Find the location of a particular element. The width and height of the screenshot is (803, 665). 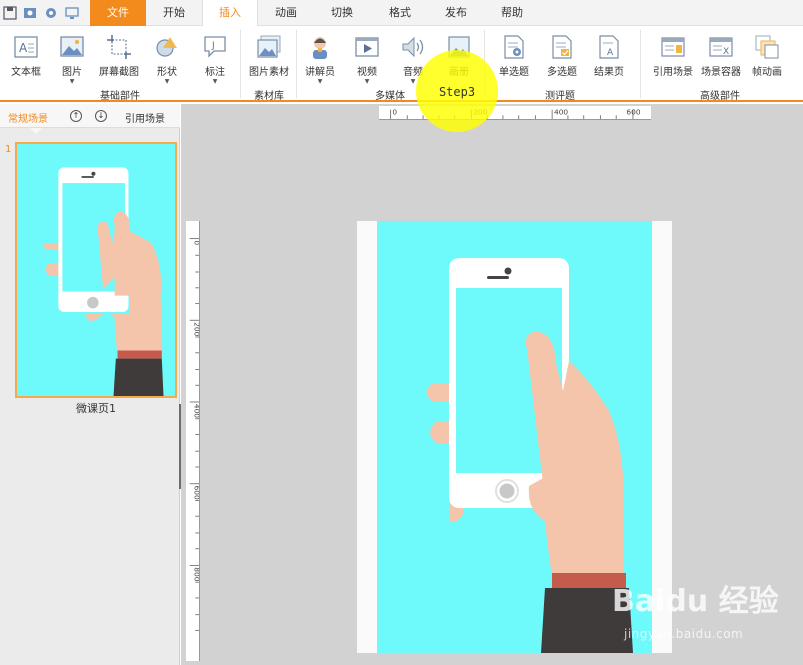

image-label: 图片 is located at coordinates (72, 72).